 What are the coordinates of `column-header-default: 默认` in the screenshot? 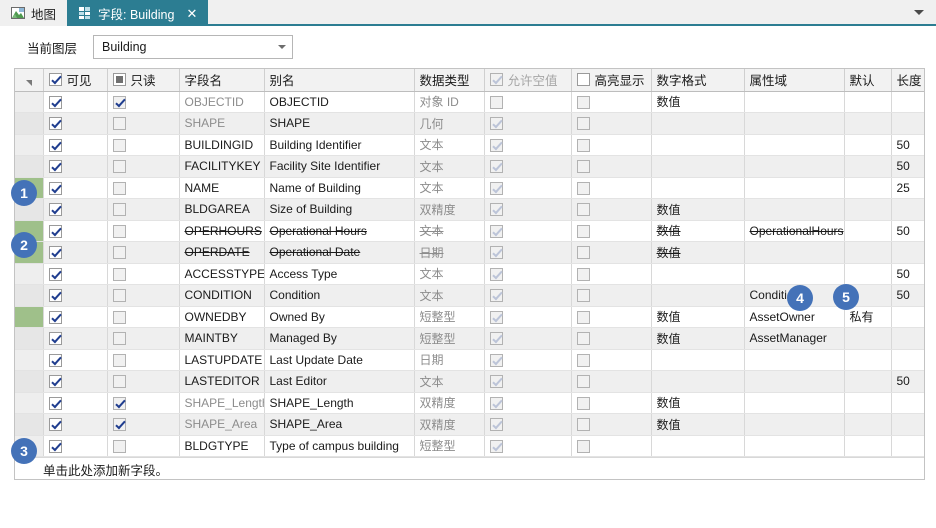 It's located at (868, 80).